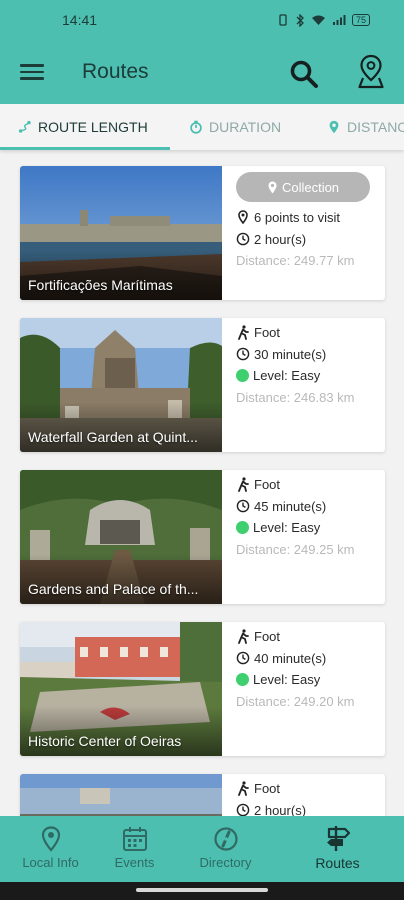  Describe the element at coordinates (225, 839) in the screenshot. I see `compass-icon` at that location.